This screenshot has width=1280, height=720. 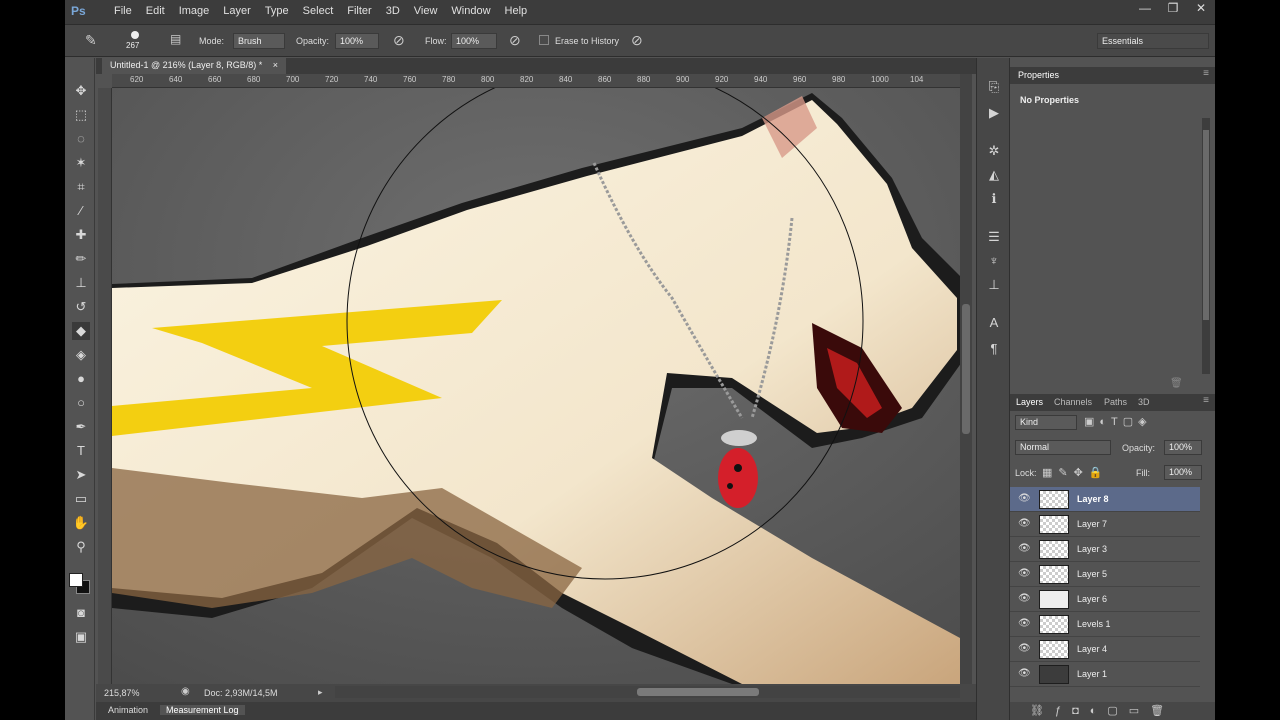 I want to click on adjustments-panel-icon: ☰, so click(x=994, y=237).